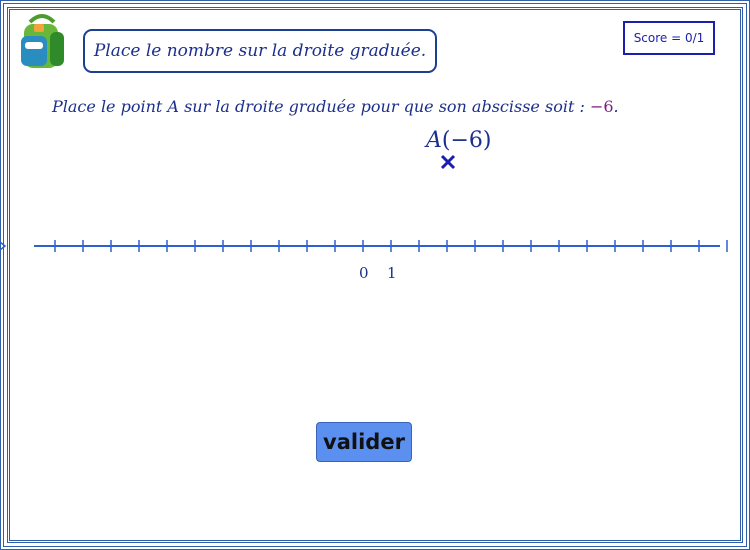 Image resolution: width=750 pixels, height=550 pixels. I want to click on tick-label-zero: 0, so click(364, 273).